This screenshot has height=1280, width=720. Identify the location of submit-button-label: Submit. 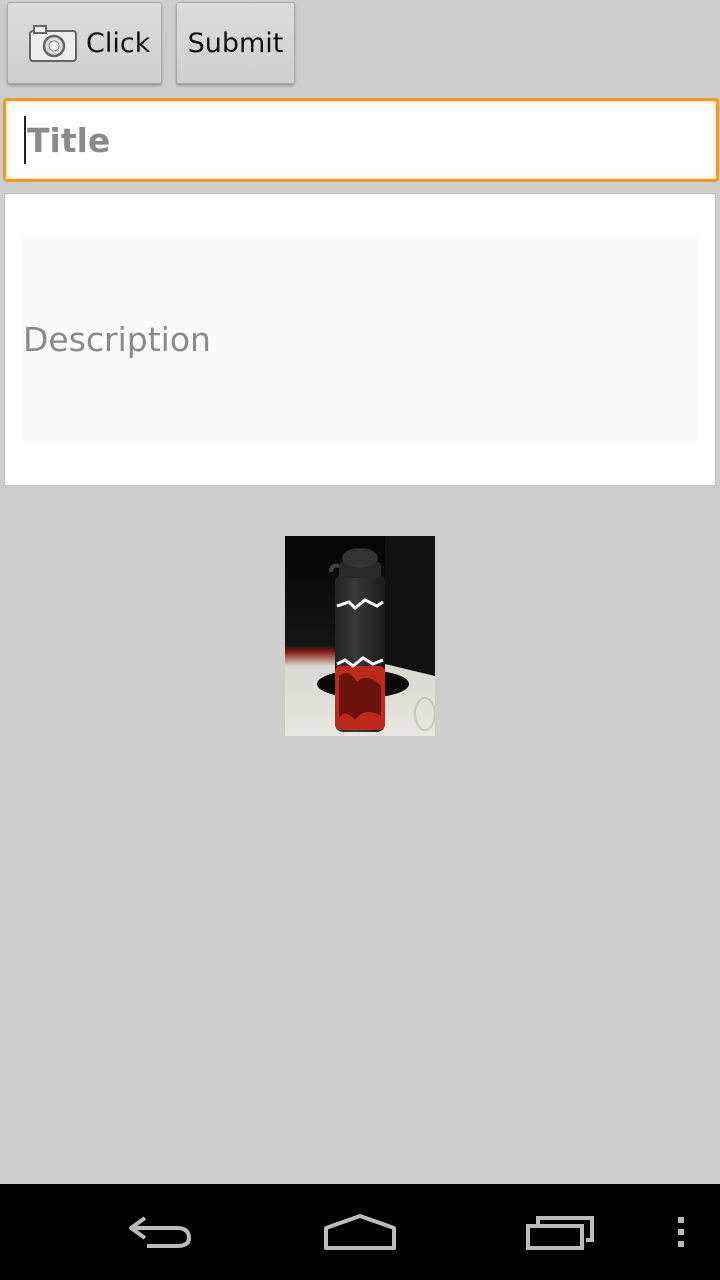
(235, 43).